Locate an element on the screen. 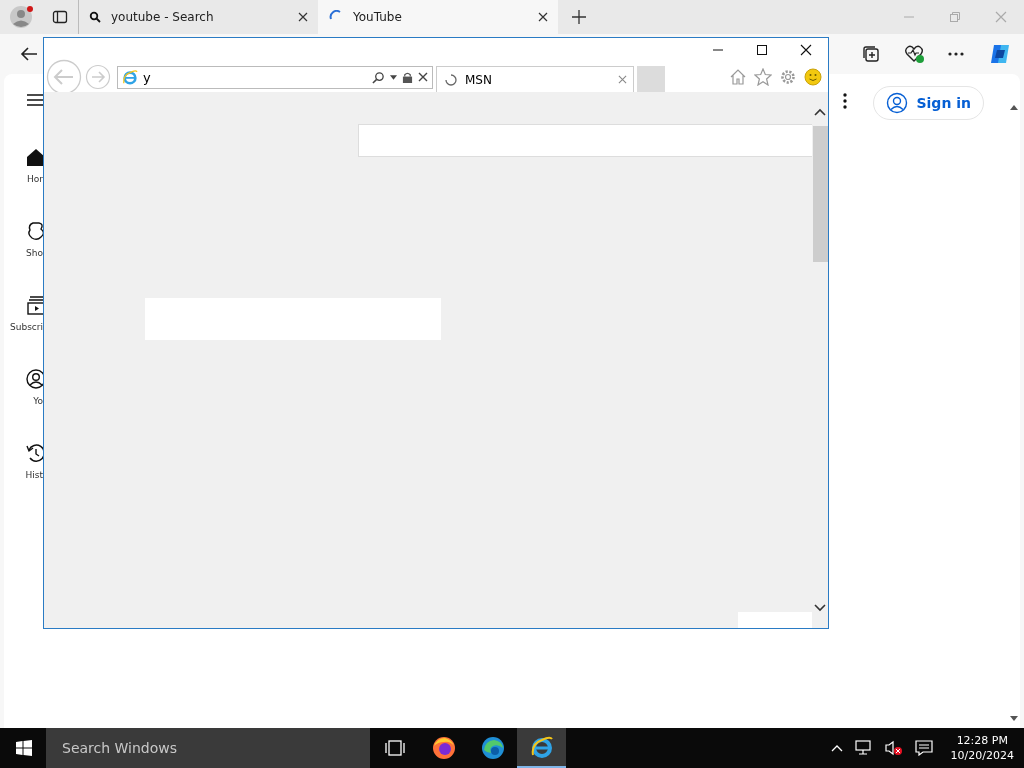 The image size is (1024, 768). browser-tab: YouTube is located at coordinates (438, 17).